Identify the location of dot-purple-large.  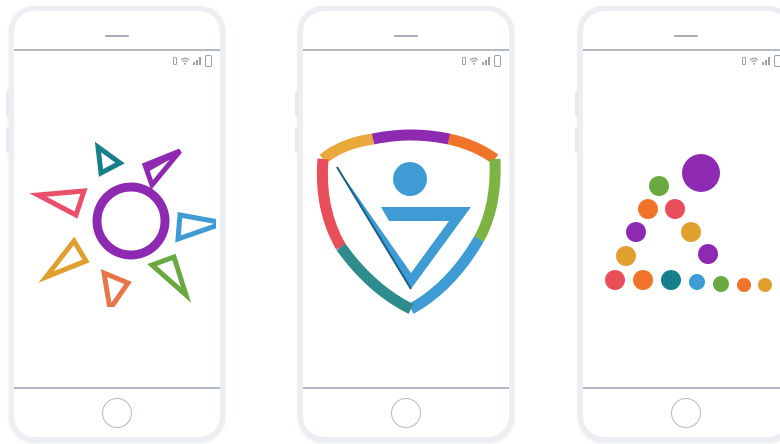
(701, 173).